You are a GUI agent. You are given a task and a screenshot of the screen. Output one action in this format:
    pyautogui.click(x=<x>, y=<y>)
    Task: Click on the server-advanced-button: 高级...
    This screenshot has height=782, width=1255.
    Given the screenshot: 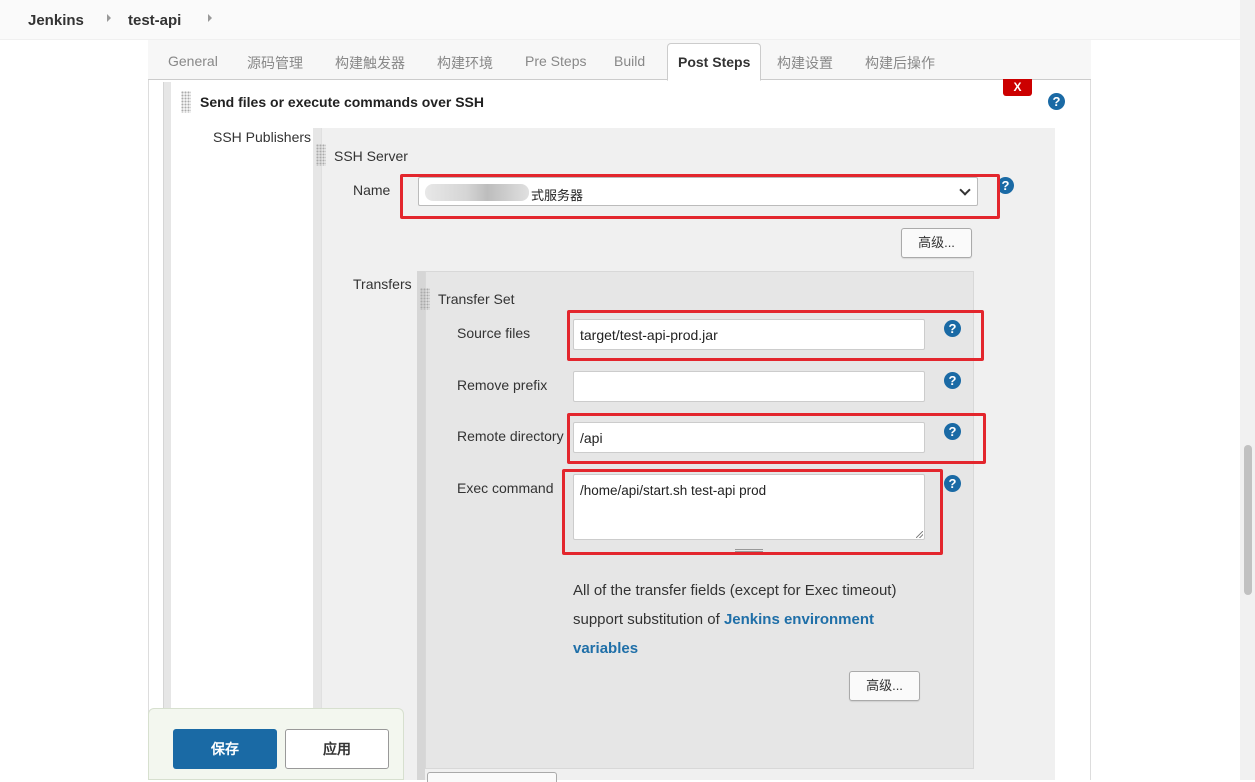 What is the action you would take?
    pyautogui.click(x=936, y=243)
    